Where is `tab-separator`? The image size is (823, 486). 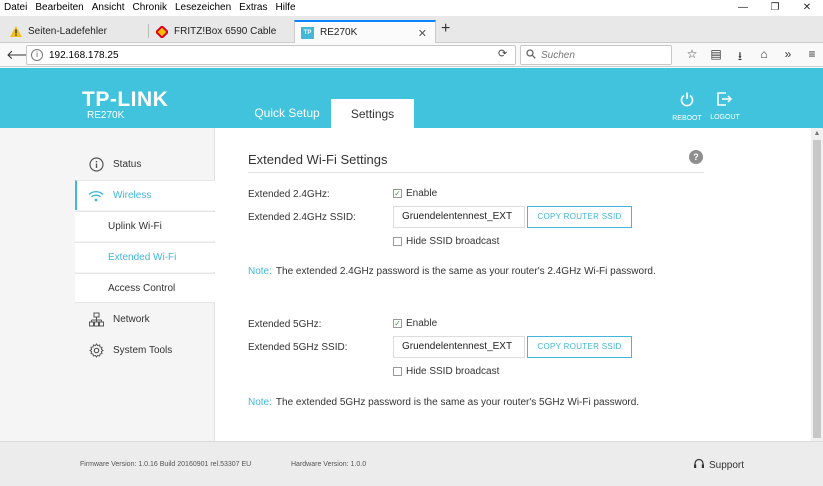 tab-separator is located at coordinates (148, 31).